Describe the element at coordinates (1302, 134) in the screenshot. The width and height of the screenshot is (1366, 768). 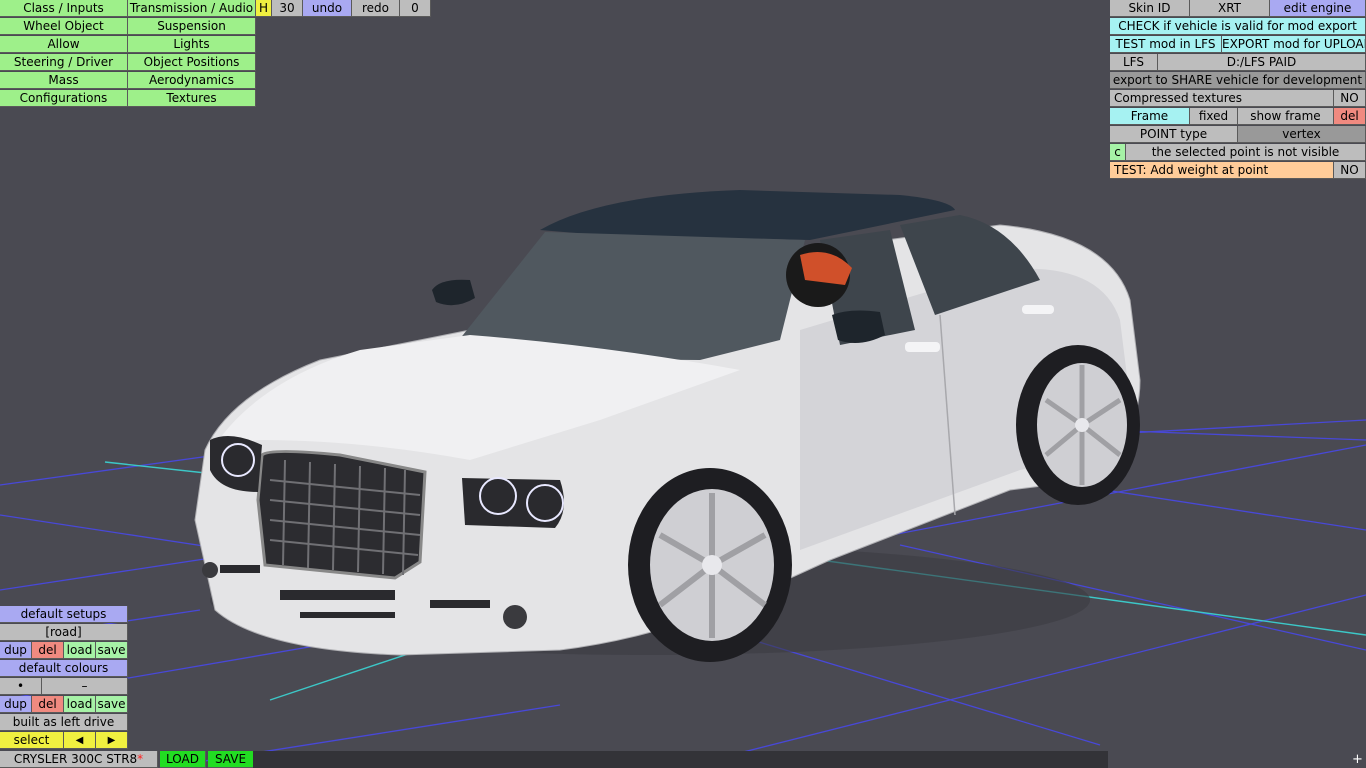
I see `point-type-selector: vertex` at that location.